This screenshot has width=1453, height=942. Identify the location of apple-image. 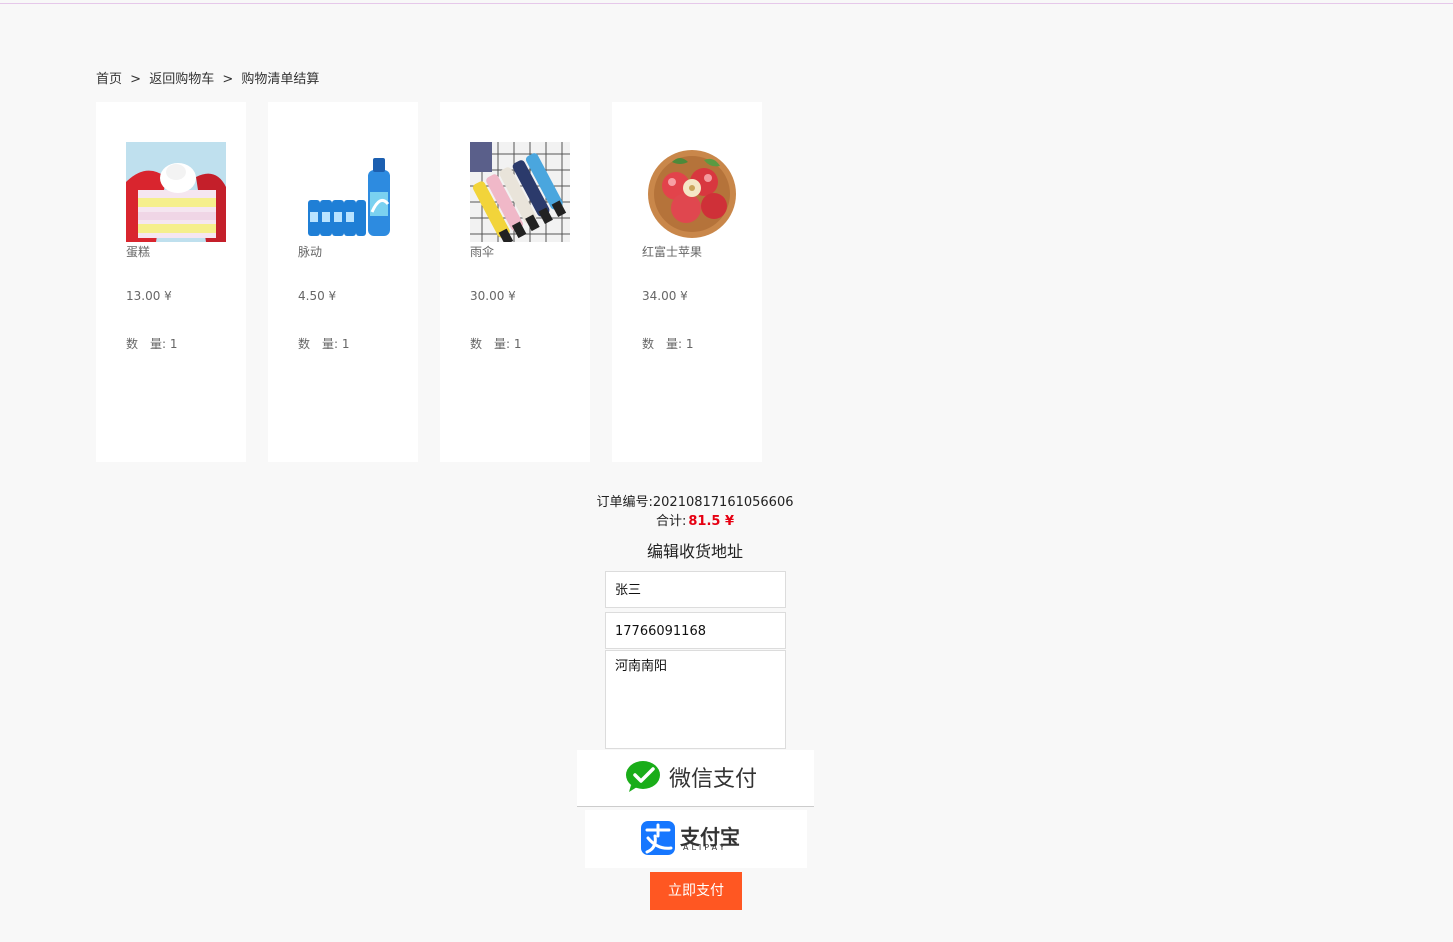
(692, 192).